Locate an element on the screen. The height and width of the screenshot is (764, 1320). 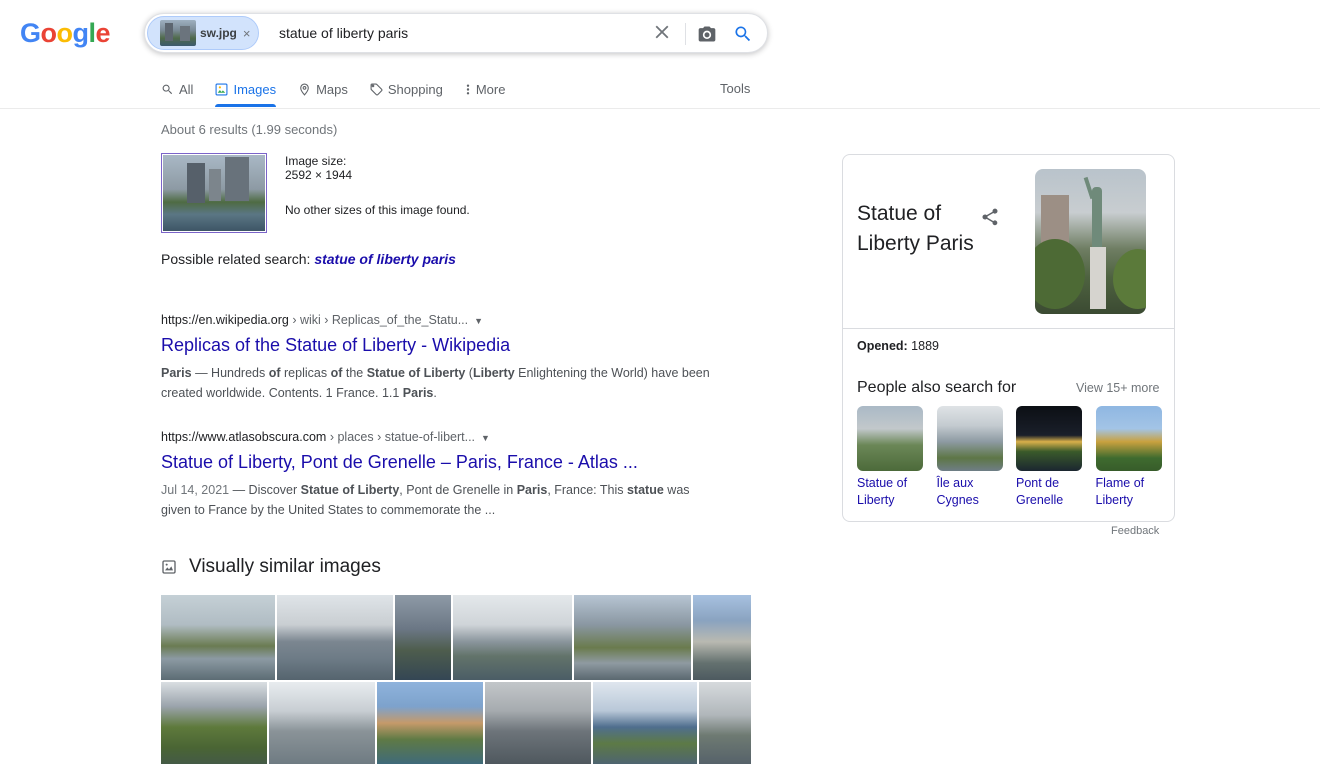
search-tabs: All Images Maps Shopping More is located at coordinates (344, 94).